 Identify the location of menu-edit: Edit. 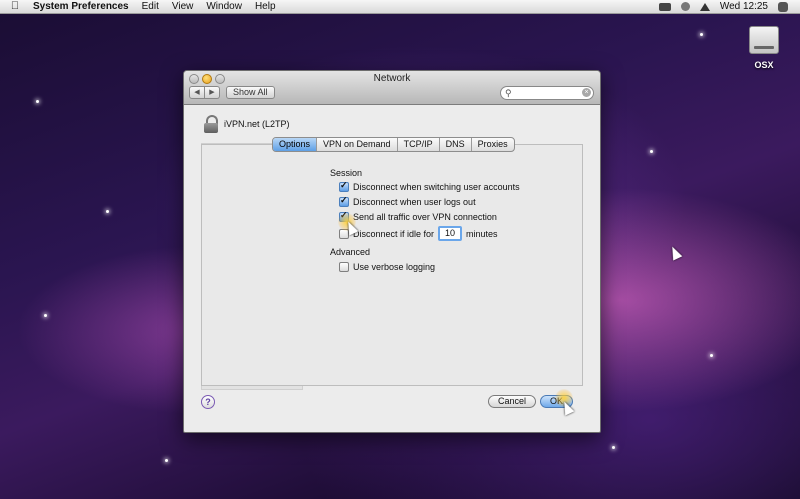
(150, 6).